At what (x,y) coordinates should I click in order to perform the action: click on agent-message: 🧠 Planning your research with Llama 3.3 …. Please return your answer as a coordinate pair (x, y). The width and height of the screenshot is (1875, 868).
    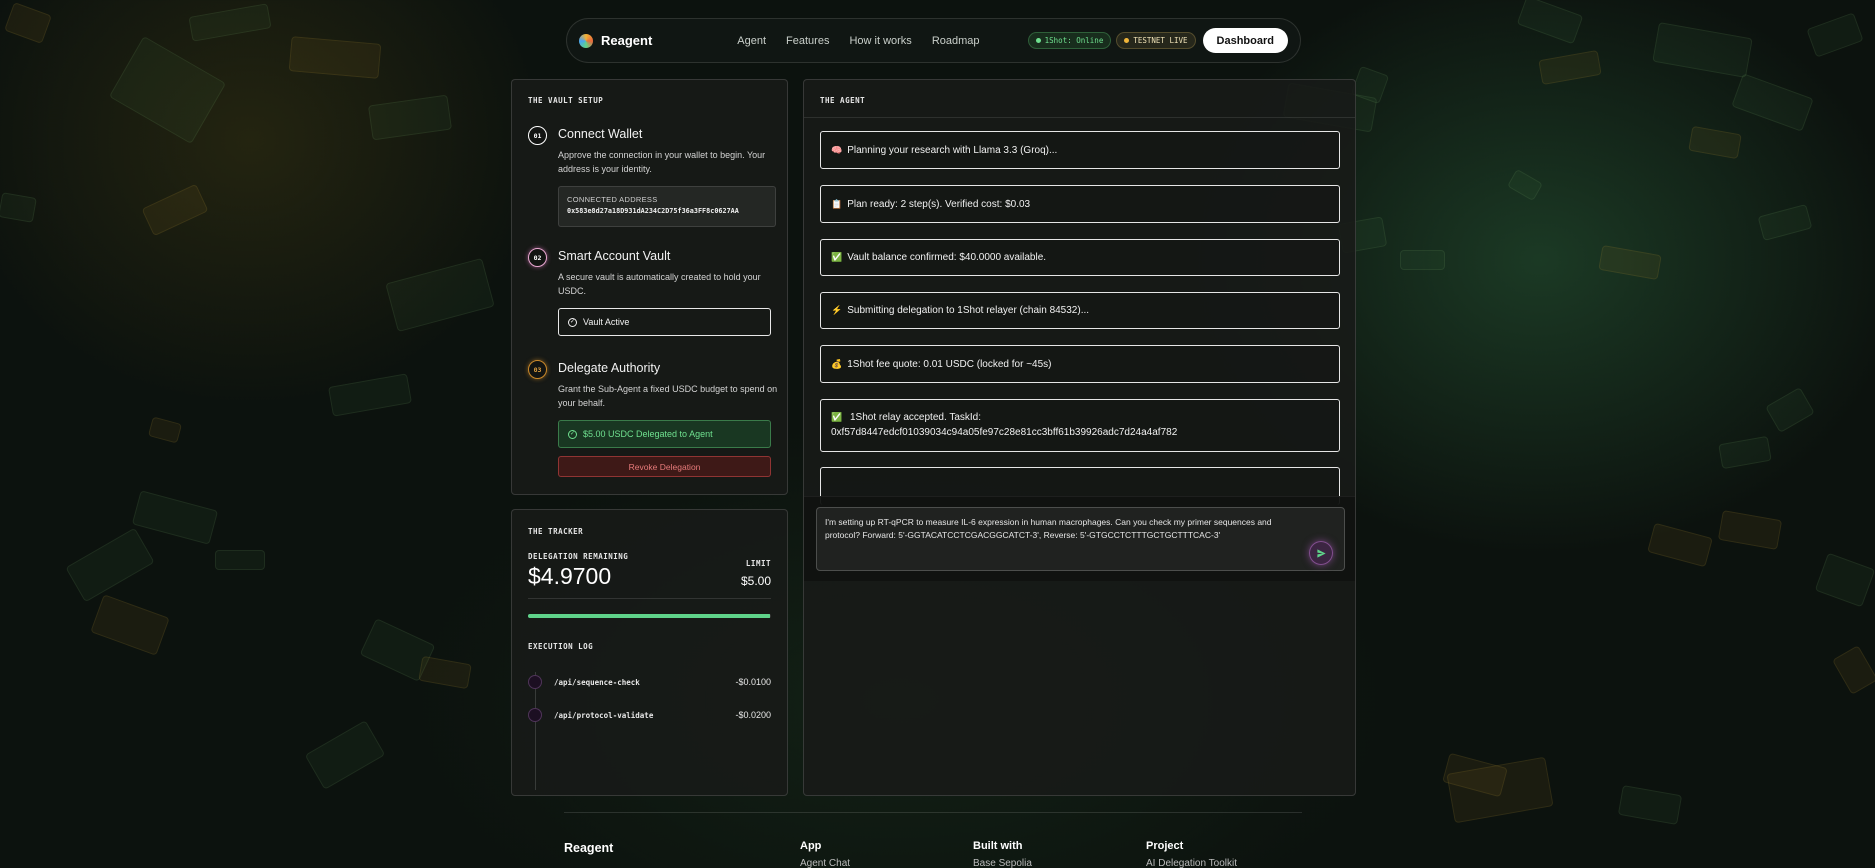
    Looking at the image, I should click on (1080, 150).